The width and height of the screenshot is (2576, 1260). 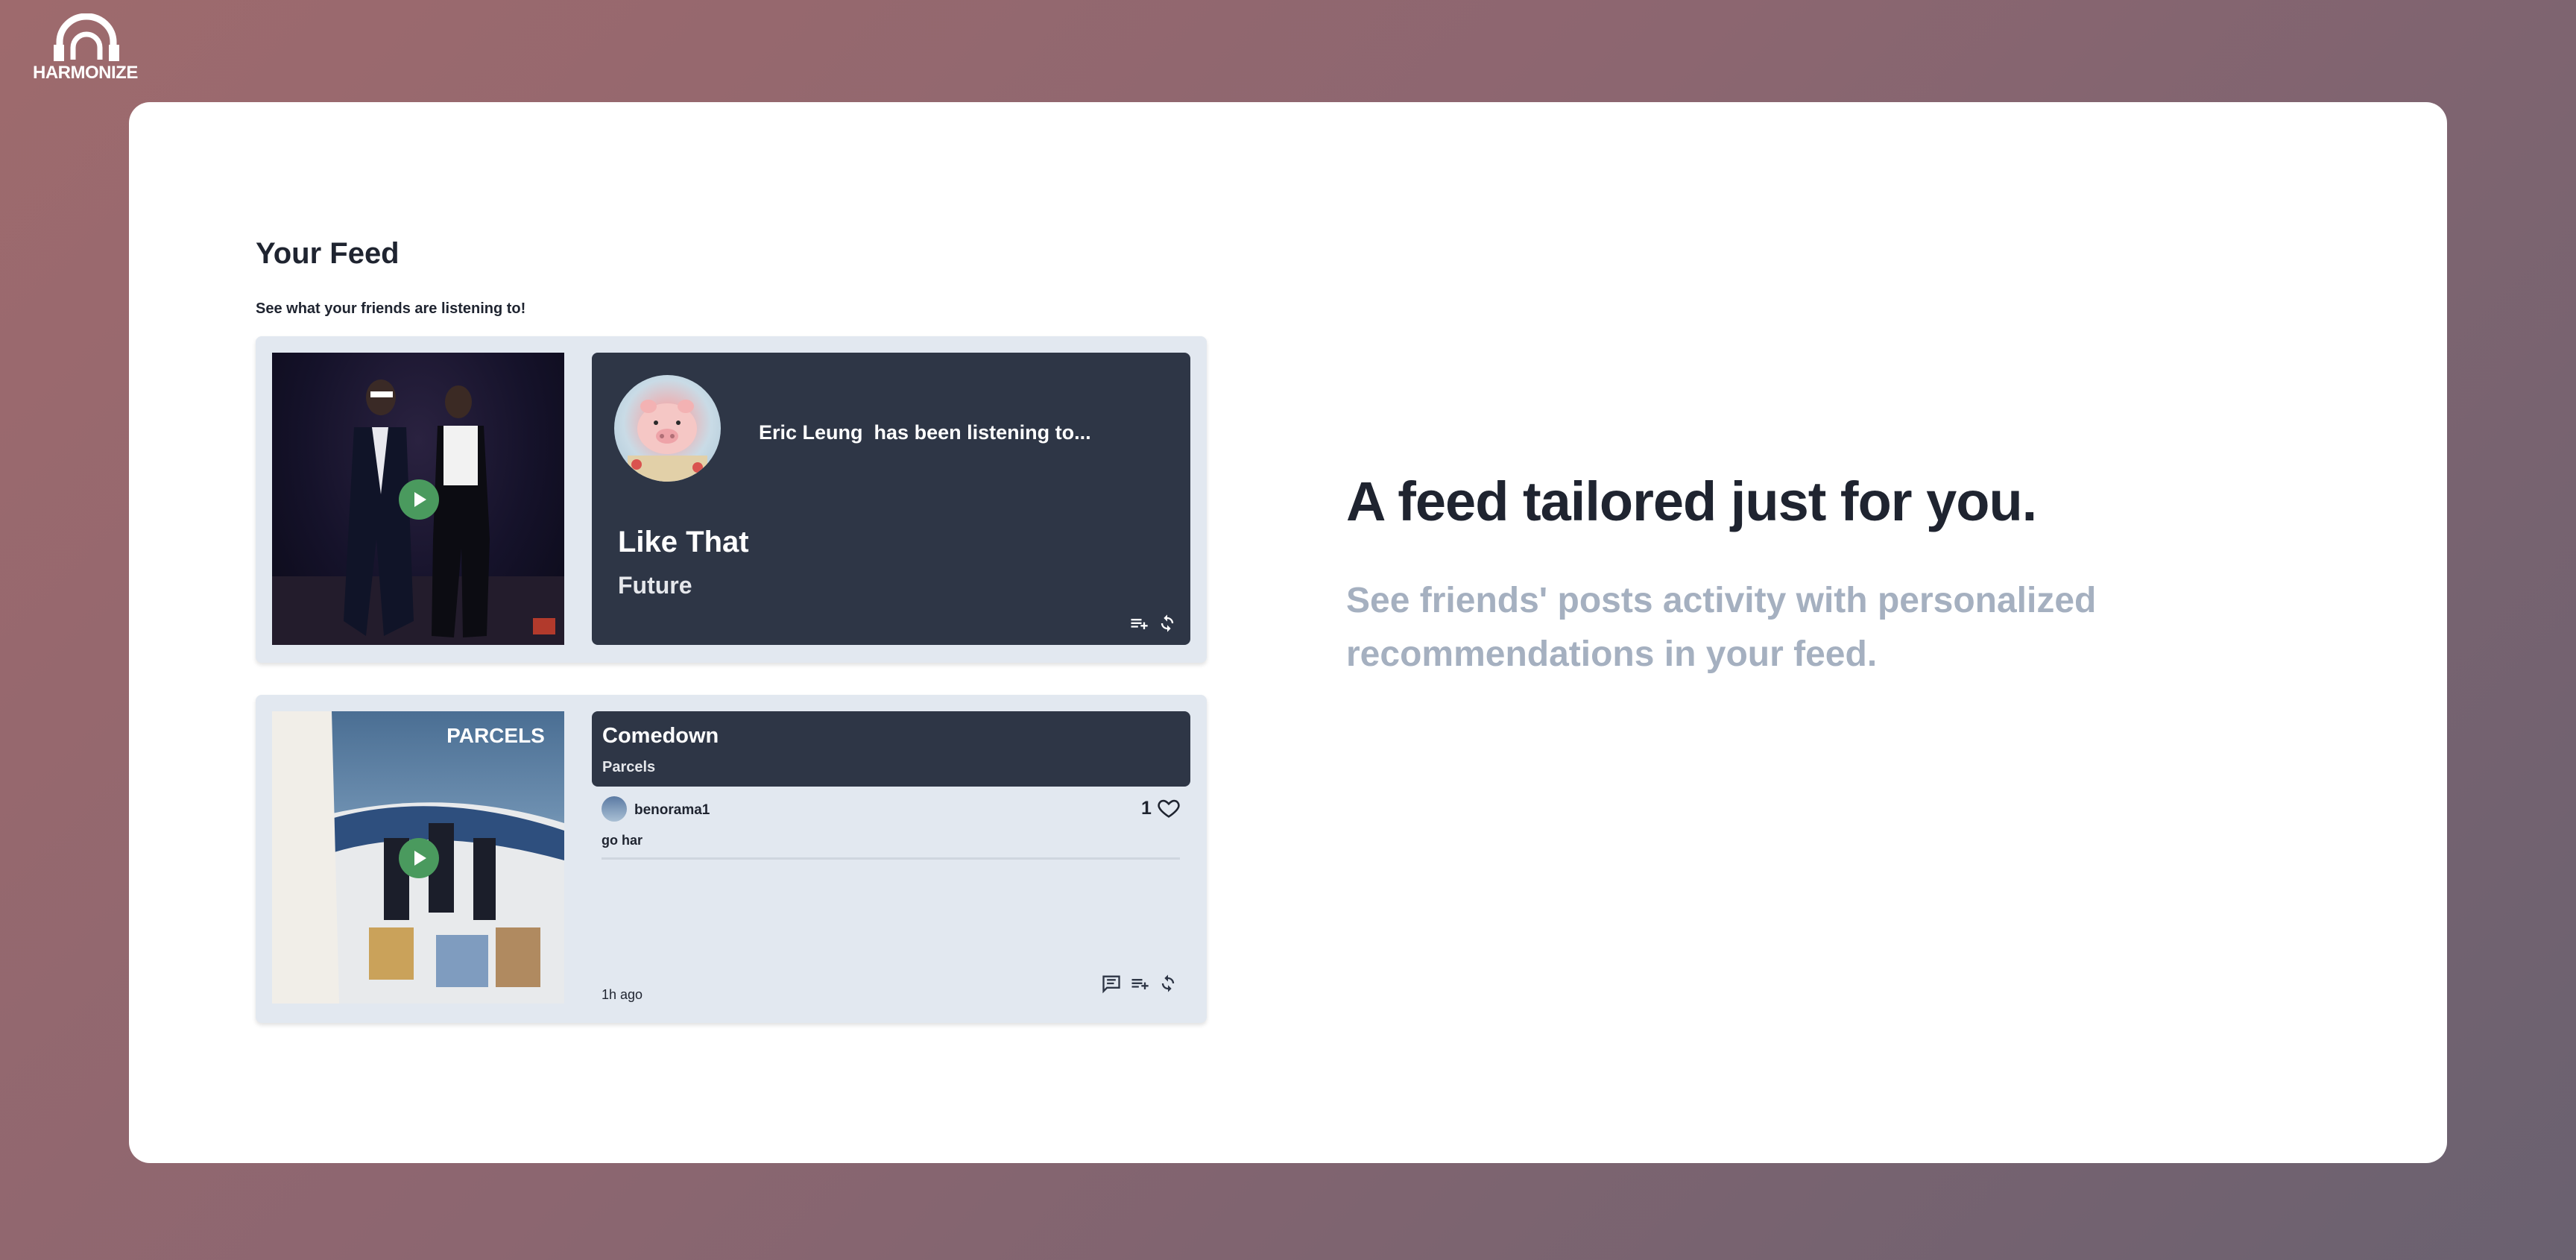 What do you see at coordinates (87, 37) in the screenshot?
I see `headphones-icon` at bounding box center [87, 37].